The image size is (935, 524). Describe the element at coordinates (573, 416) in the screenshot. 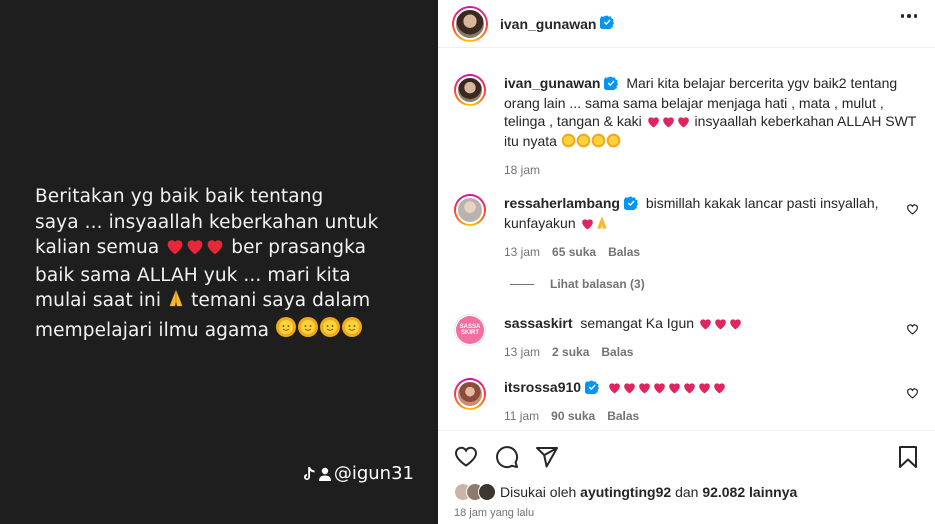

I see `like-count: 90 suka` at that location.